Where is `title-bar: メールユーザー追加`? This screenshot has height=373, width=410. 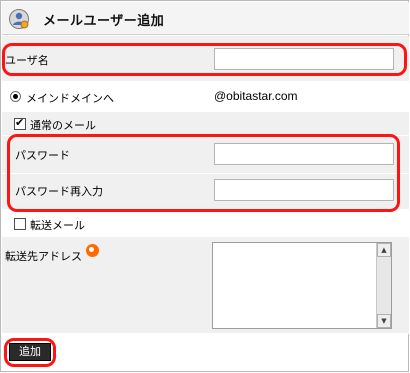 title-bar: メールユーザー追加 is located at coordinates (205, 18).